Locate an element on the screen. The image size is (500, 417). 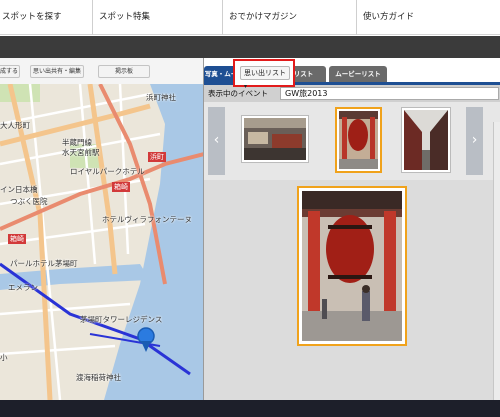
photo-preview-image is located at coordinates (352, 266).